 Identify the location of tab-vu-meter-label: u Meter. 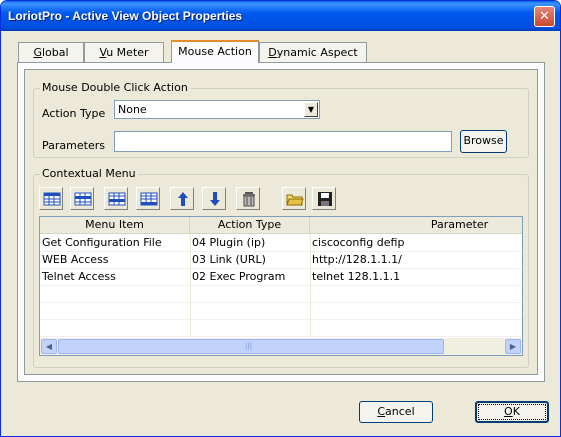
(127, 52).